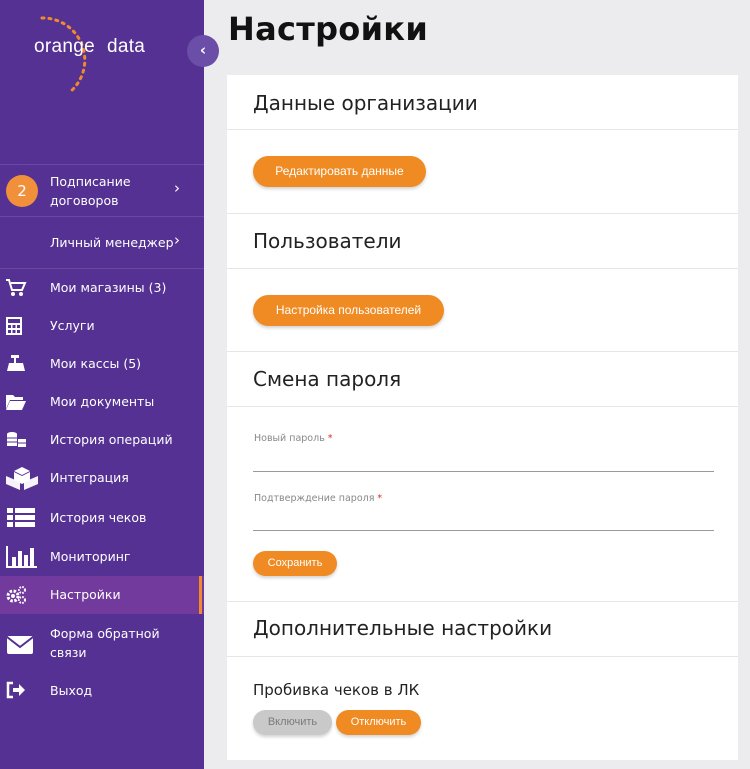 This screenshot has width=750, height=769. Describe the element at coordinates (336, 690) in the screenshot. I see `receipts-setting-label: Пробивка чеков в ЛК` at that location.